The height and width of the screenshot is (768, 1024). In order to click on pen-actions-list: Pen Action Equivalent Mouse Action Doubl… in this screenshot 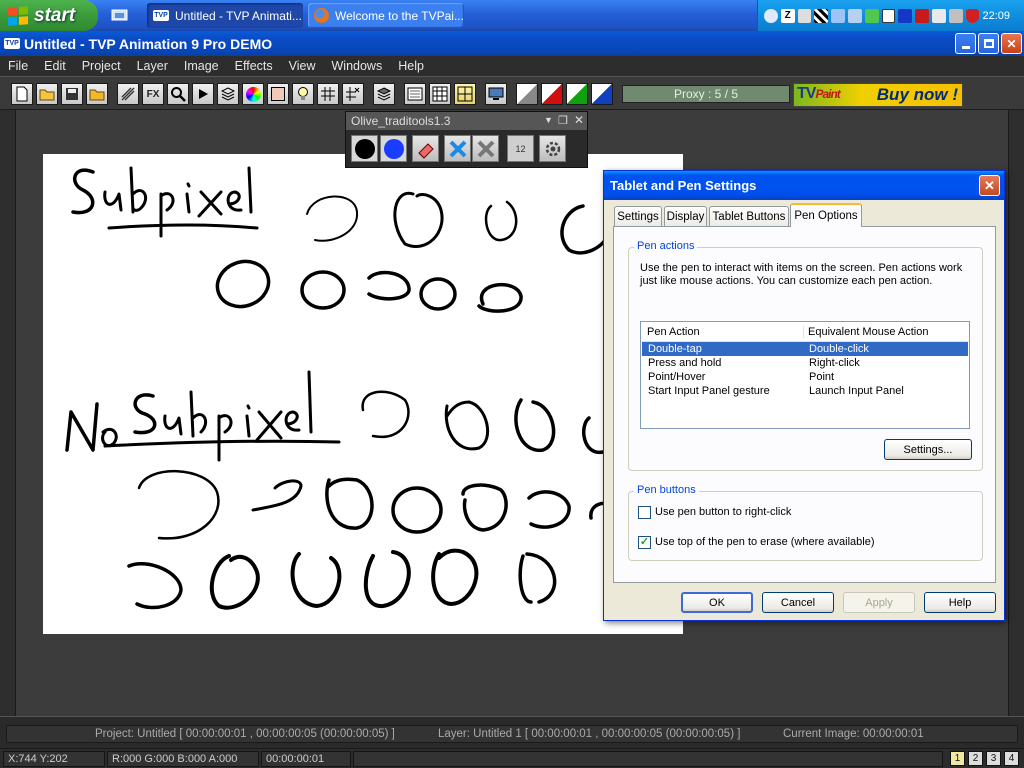, I will do `click(805, 375)`.